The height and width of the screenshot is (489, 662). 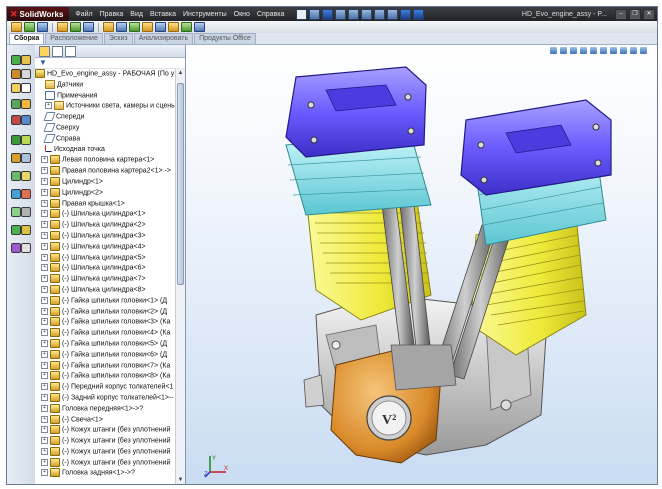 What do you see at coordinates (26, 88) in the screenshot?
I see `smart-fastener-tool-icon` at bounding box center [26, 88].